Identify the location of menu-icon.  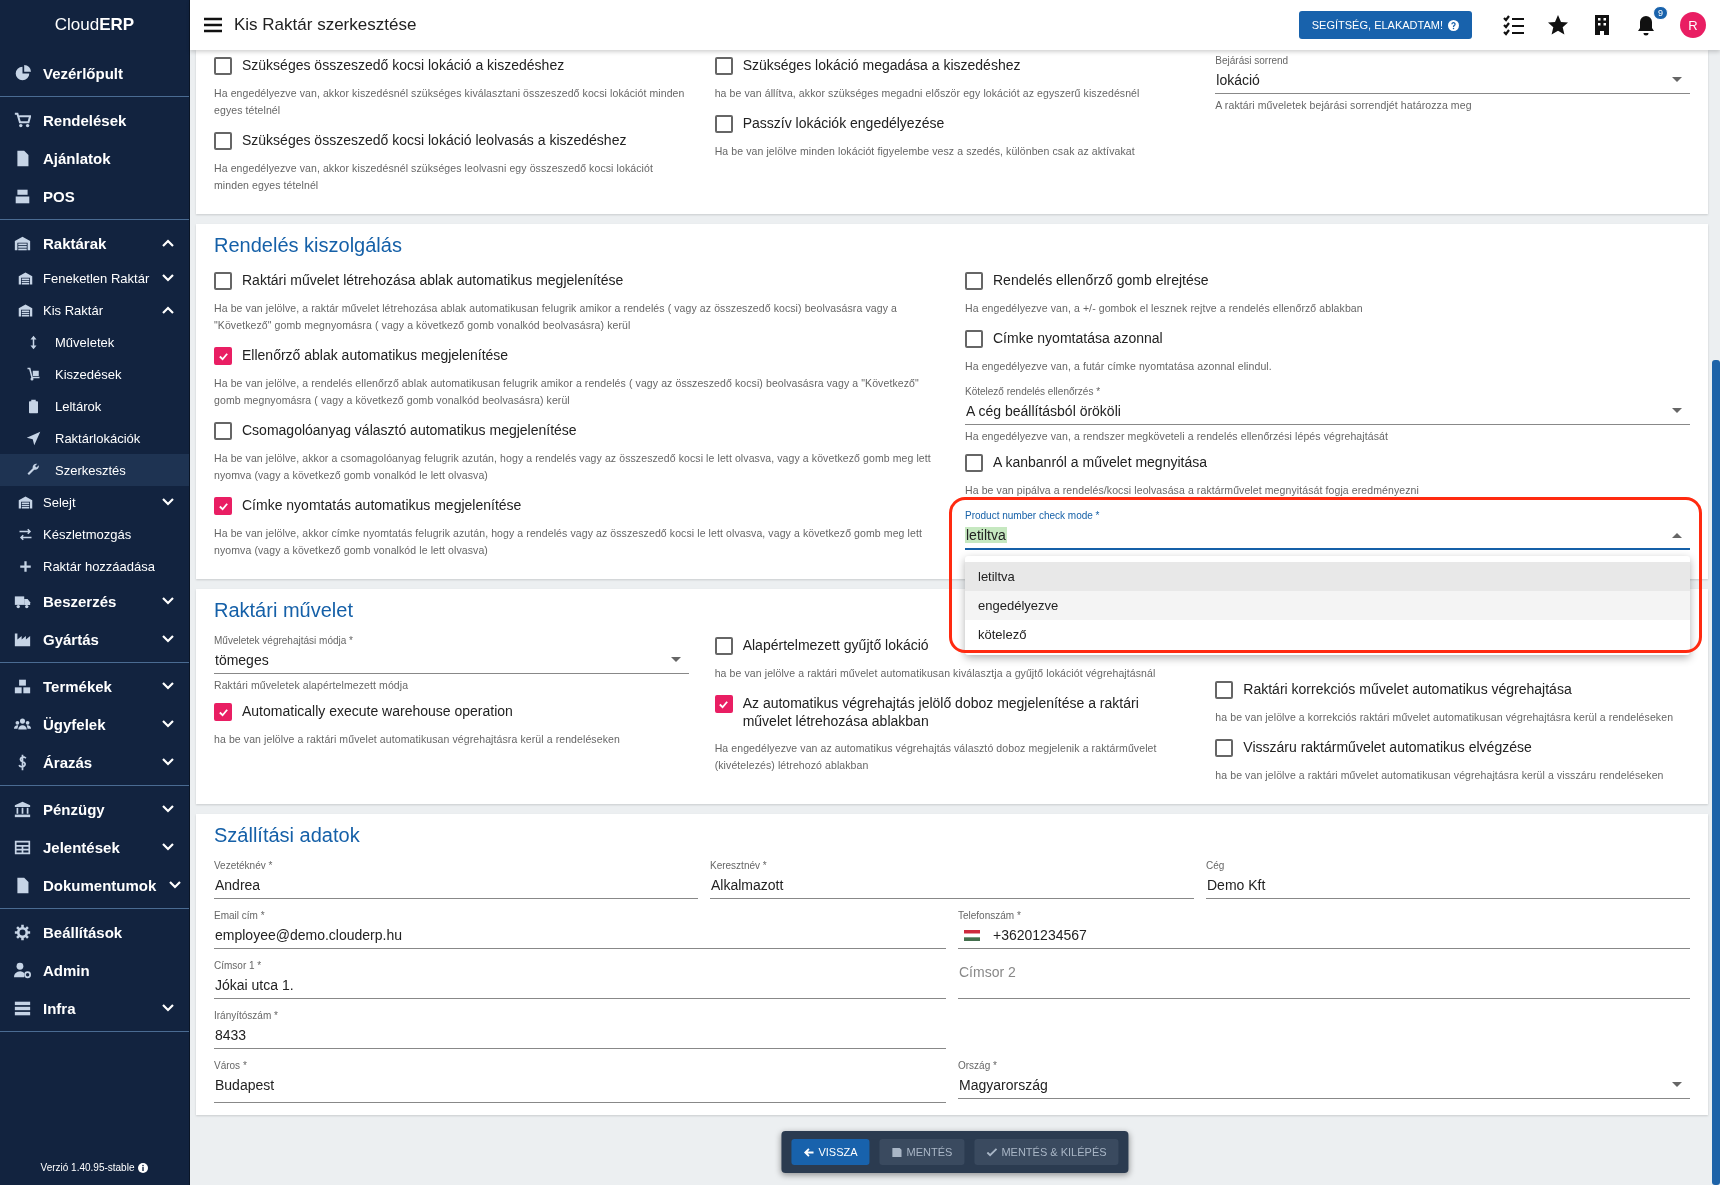
(213, 25).